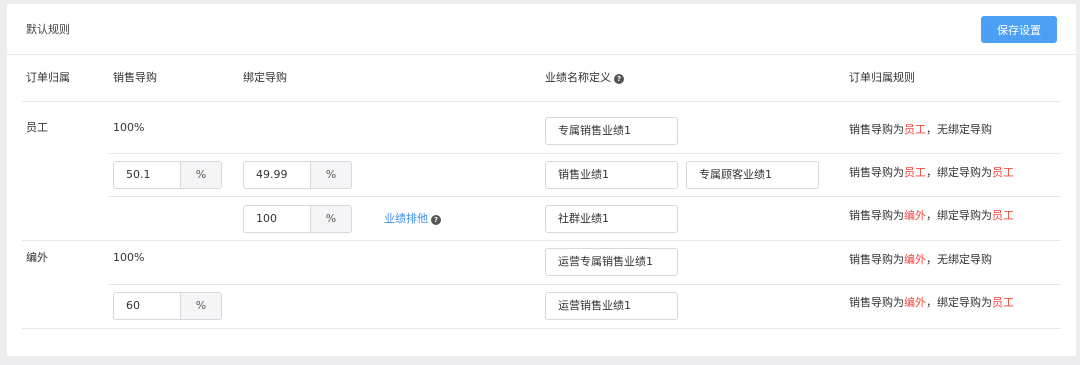 The width and height of the screenshot is (1080, 365). Describe the element at coordinates (48, 29) in the screenshot. I see `page-title: 默认规则` at that location.